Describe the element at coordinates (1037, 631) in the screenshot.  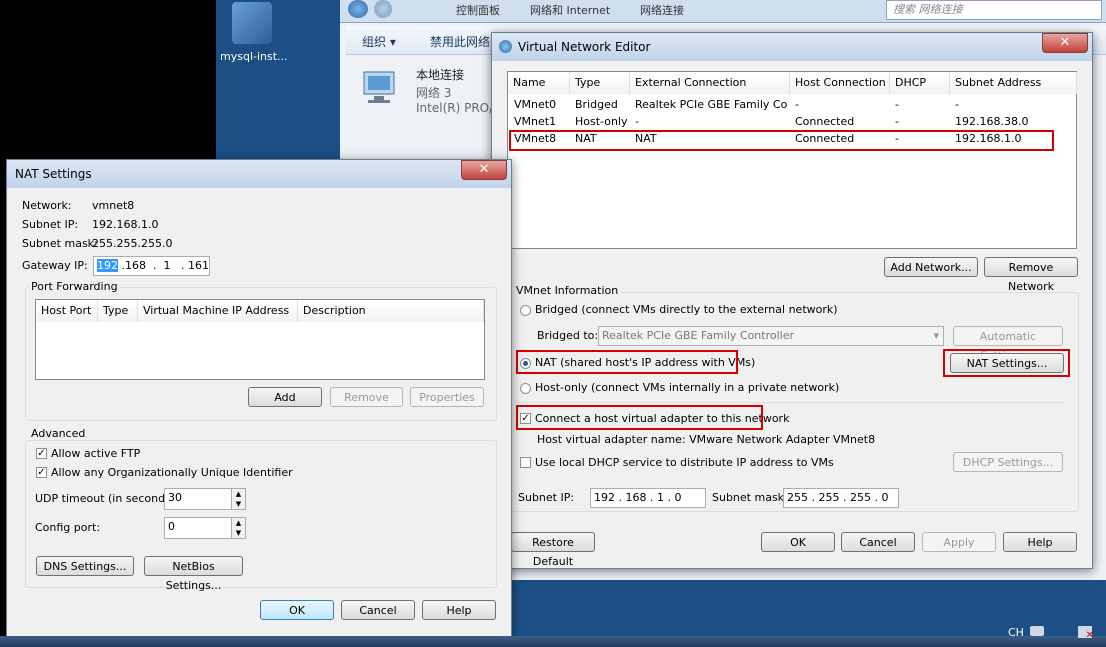
I see `keyboard-icon` at that location.